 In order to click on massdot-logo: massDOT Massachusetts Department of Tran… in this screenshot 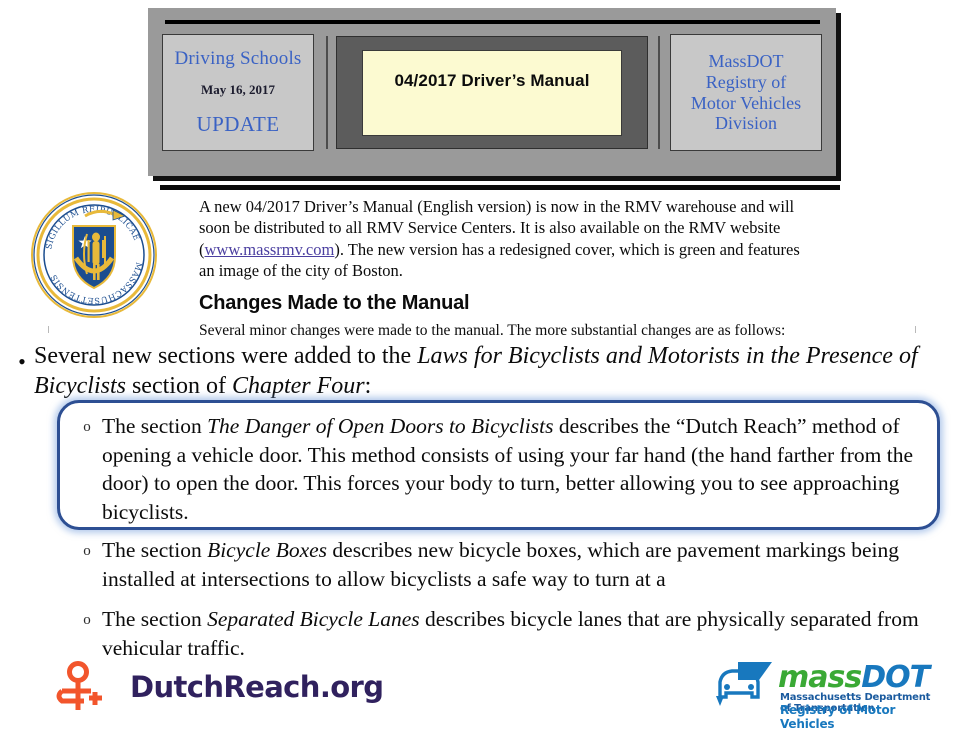, I will do `click(828, 695)`.